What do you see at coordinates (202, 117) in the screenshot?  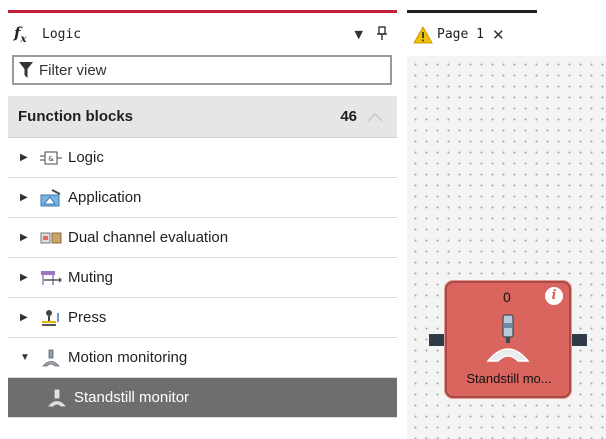 I see `function-blocks-header: Function blocks 46` at bounding box center [202, 117].